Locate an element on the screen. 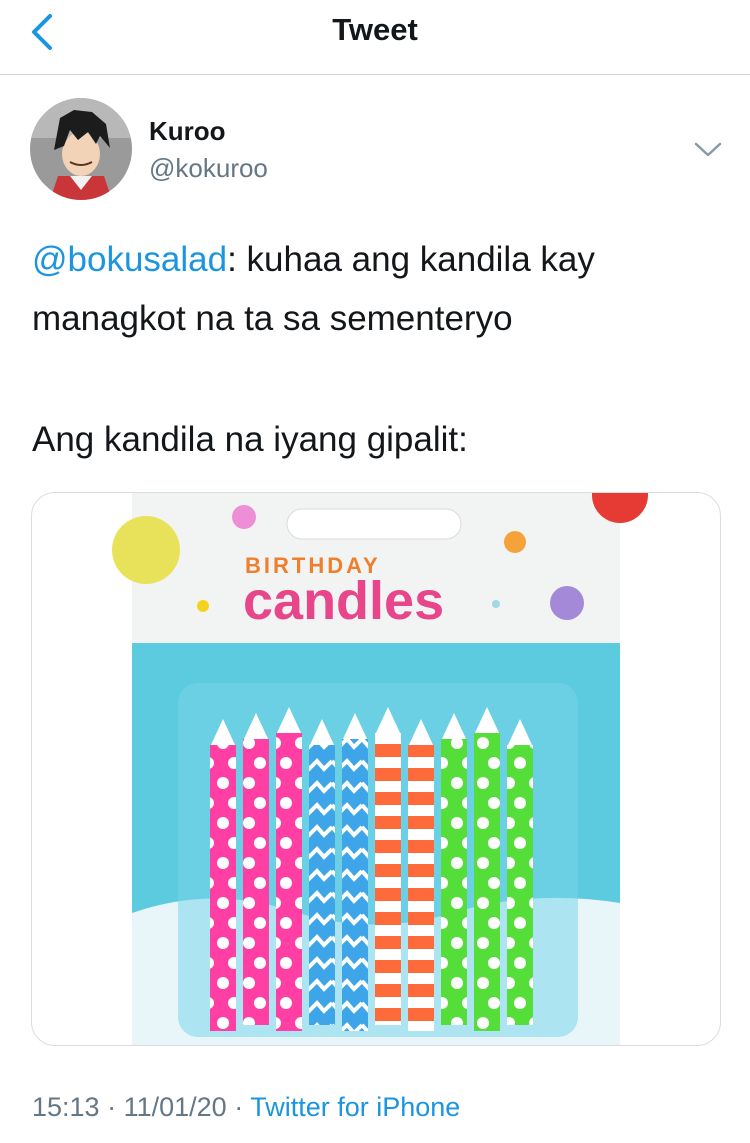 The width and height of the screenshot is (750, 1143). tweet-meta: 15:13 · 11/01/20 · Twitter for iPhone is located at coordinates (246, 1107).